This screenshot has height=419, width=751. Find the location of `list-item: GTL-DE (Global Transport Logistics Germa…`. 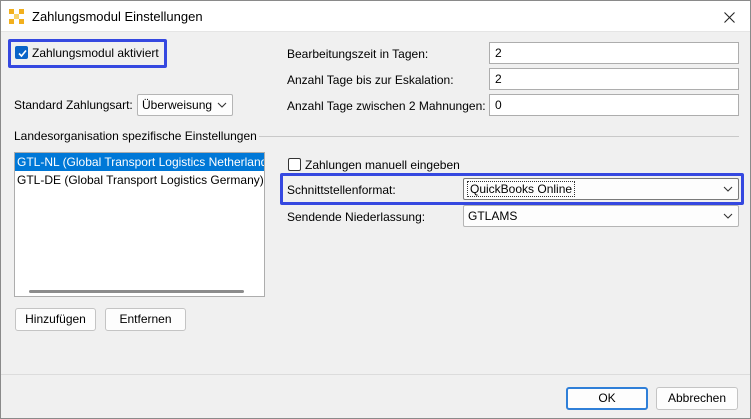

list-item: GTL-DE (Global Transport Logistics Germa… is located at coordinates (139, 180).